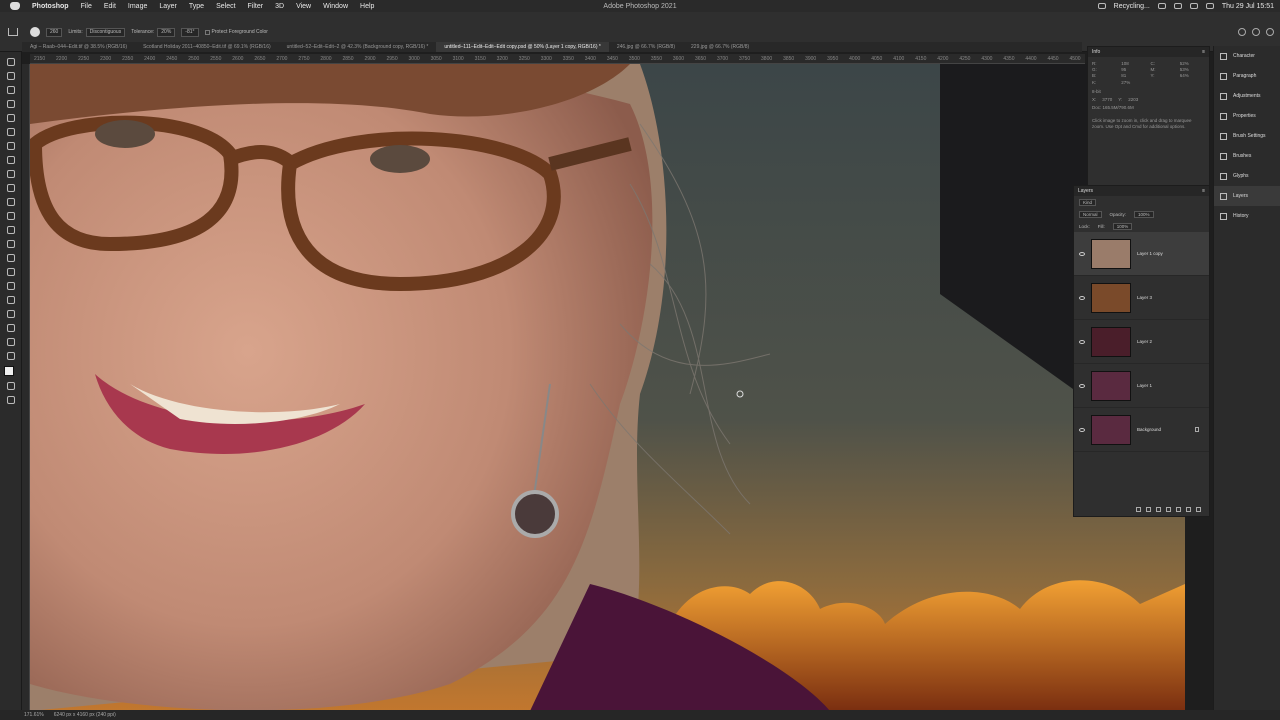 The width and height of the screenshot is (1280, 720). What do you see at coordinates (1161, 6) in the screenshot?
I see `wifi-icon` at bounding box center [1161, 6].